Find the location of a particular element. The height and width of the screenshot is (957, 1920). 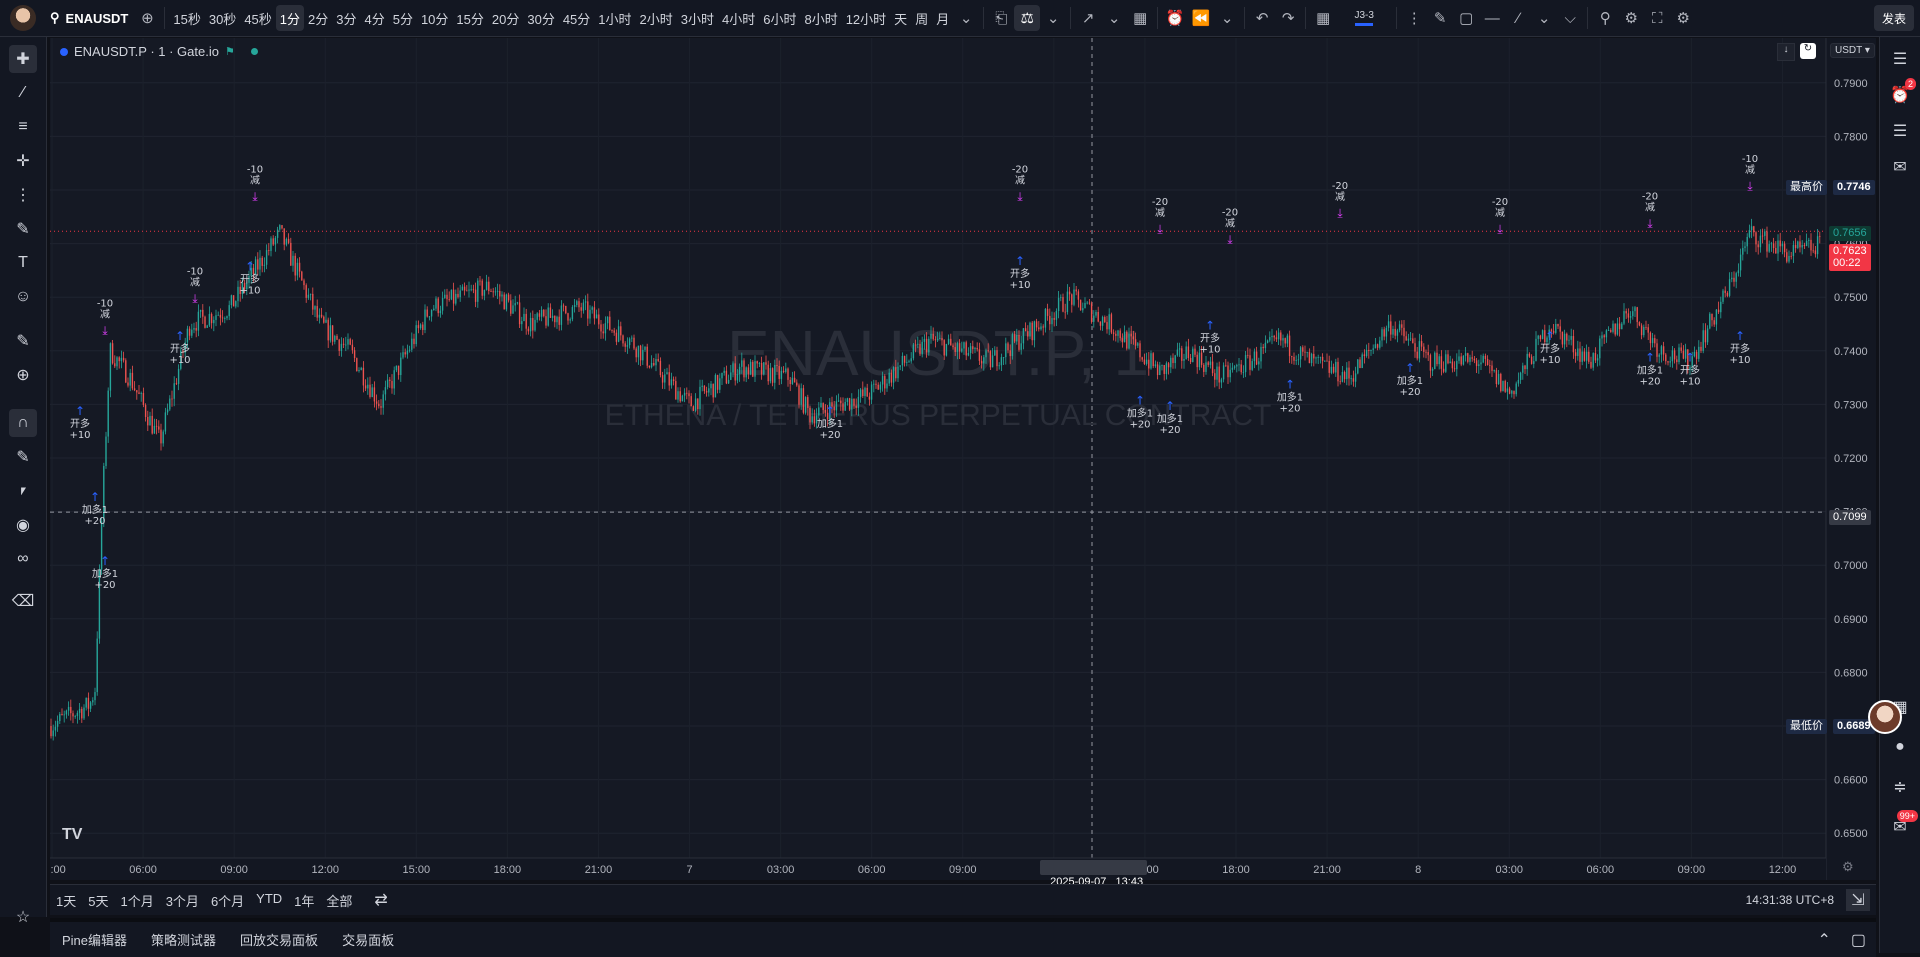

interval-4: 2分 is located at coordinates (318, 18).